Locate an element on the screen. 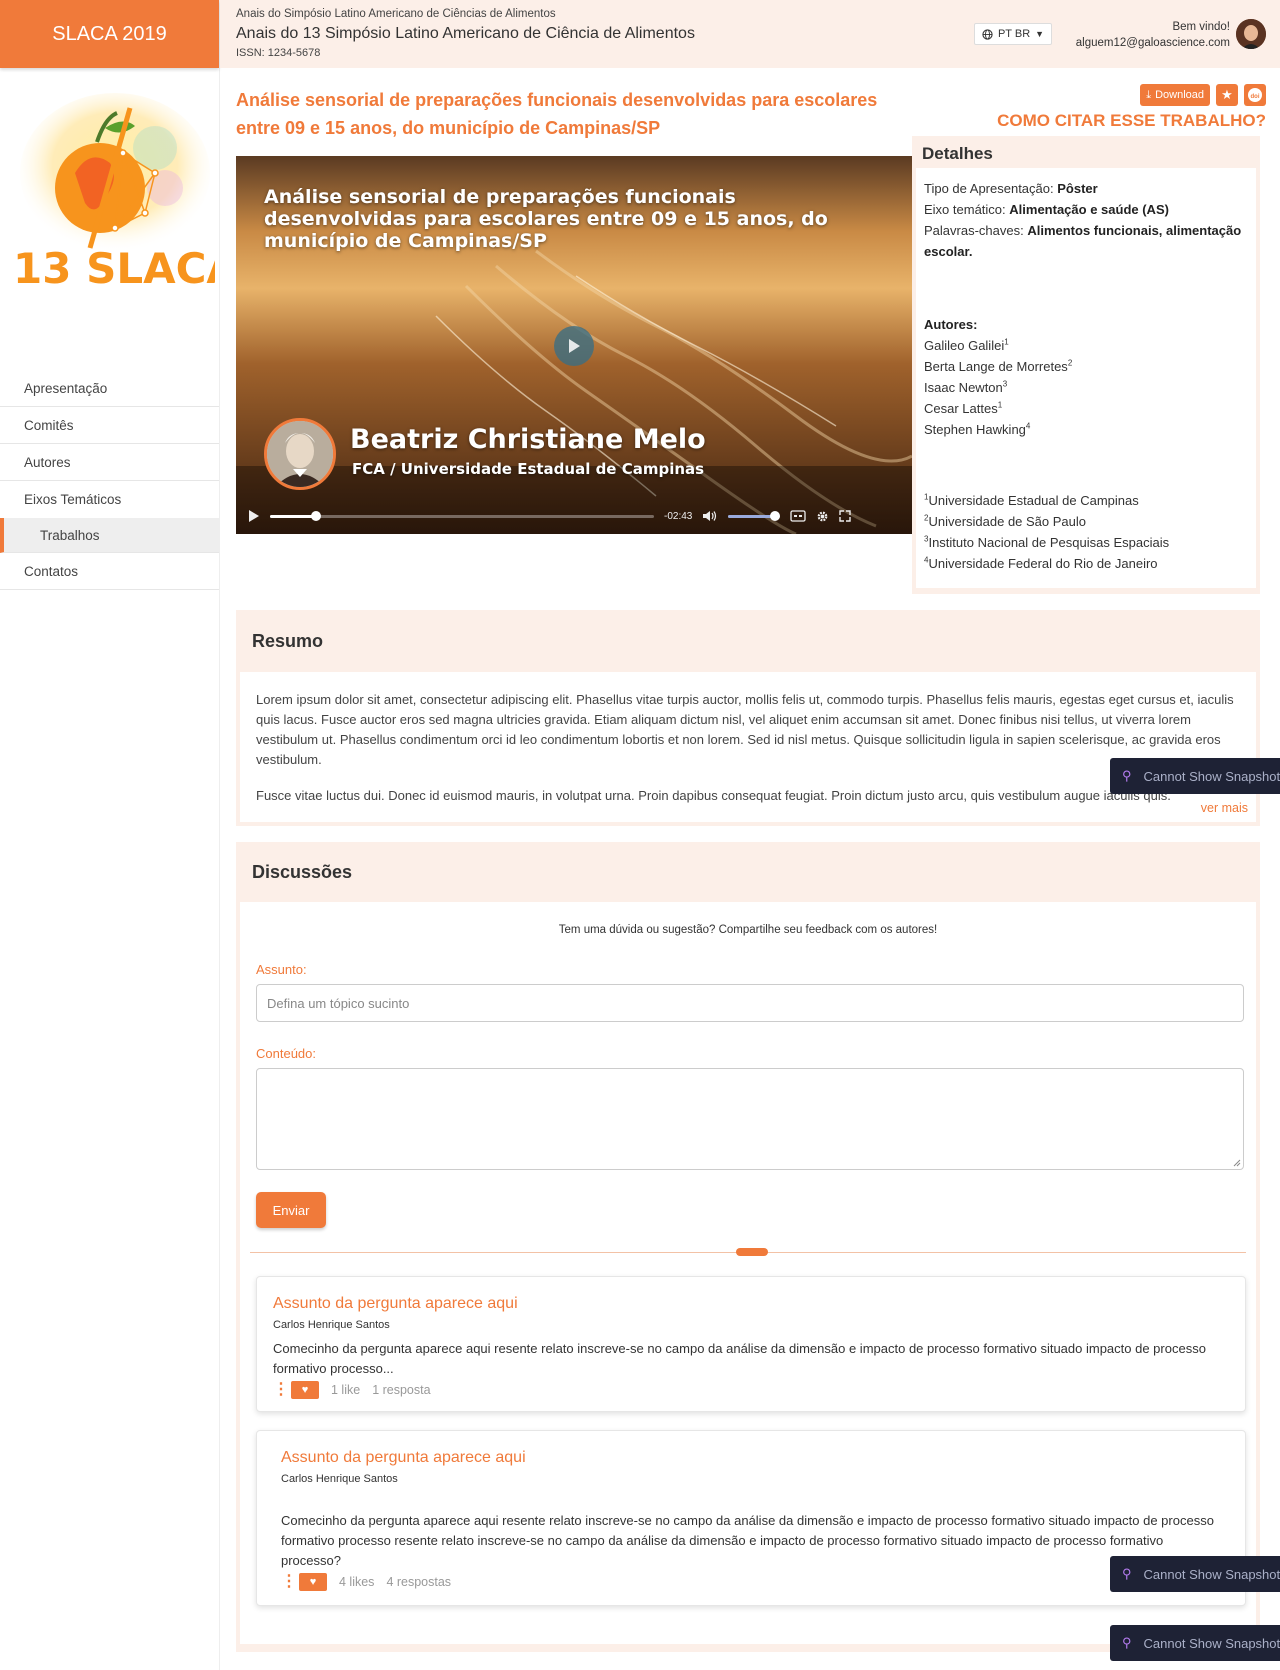 The image size is (1280, 1670). presentation-type-label: Tipo de Apresentação: is located at coordinates (989, 188).